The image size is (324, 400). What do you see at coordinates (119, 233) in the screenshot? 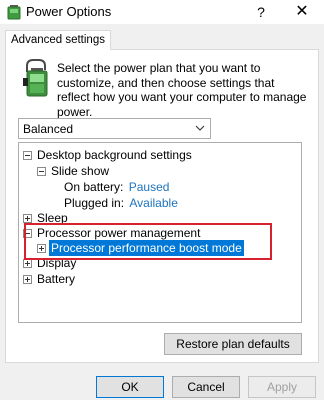
I see `tree-label: Processor power management` at bounding box center [119, 233].